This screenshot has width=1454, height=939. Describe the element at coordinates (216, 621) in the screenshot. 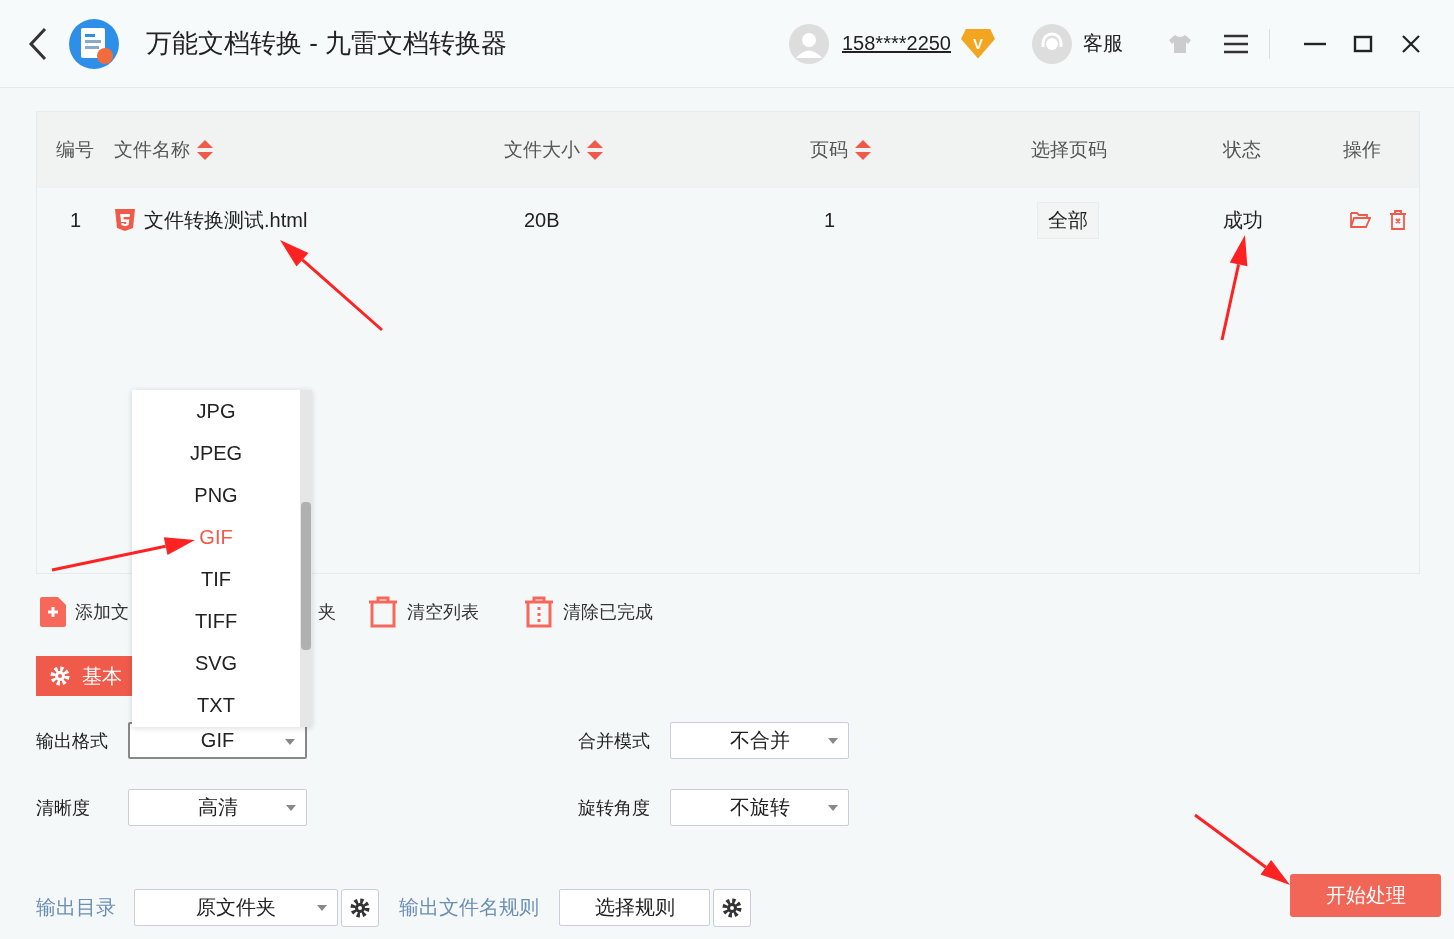

I see `menu-option: TIFF` at that location.